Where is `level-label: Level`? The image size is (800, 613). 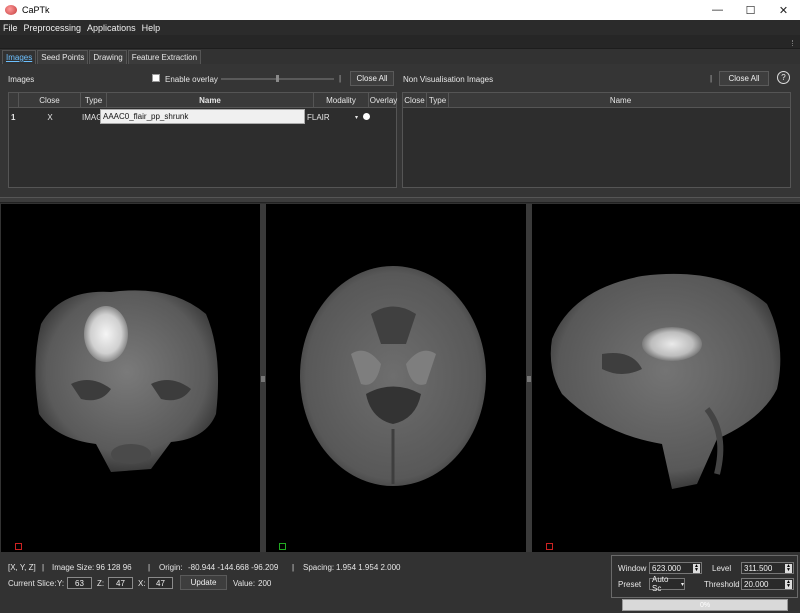
level-label: Level is located at coordinates (722, 568).